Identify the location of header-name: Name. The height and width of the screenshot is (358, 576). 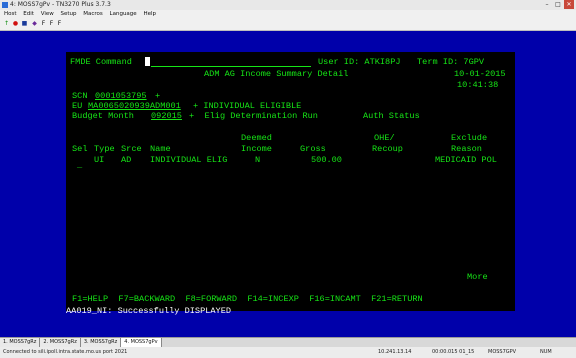
(160, 149).